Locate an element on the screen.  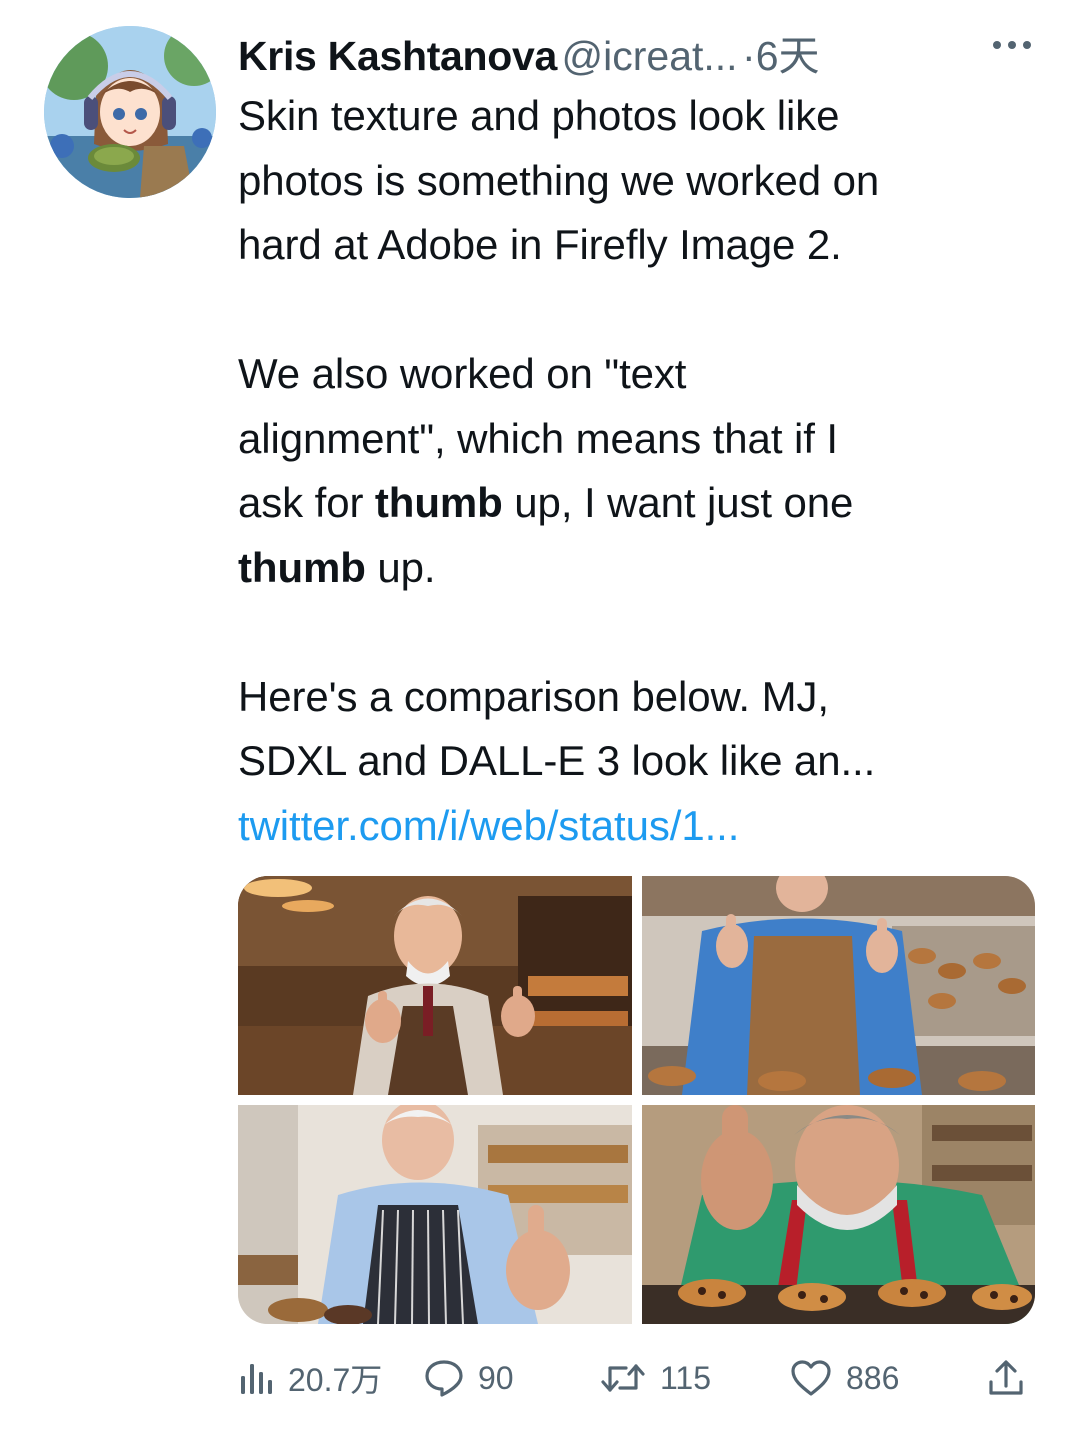
text-line: photos is something we worked on is located at coordinates (559, 180).